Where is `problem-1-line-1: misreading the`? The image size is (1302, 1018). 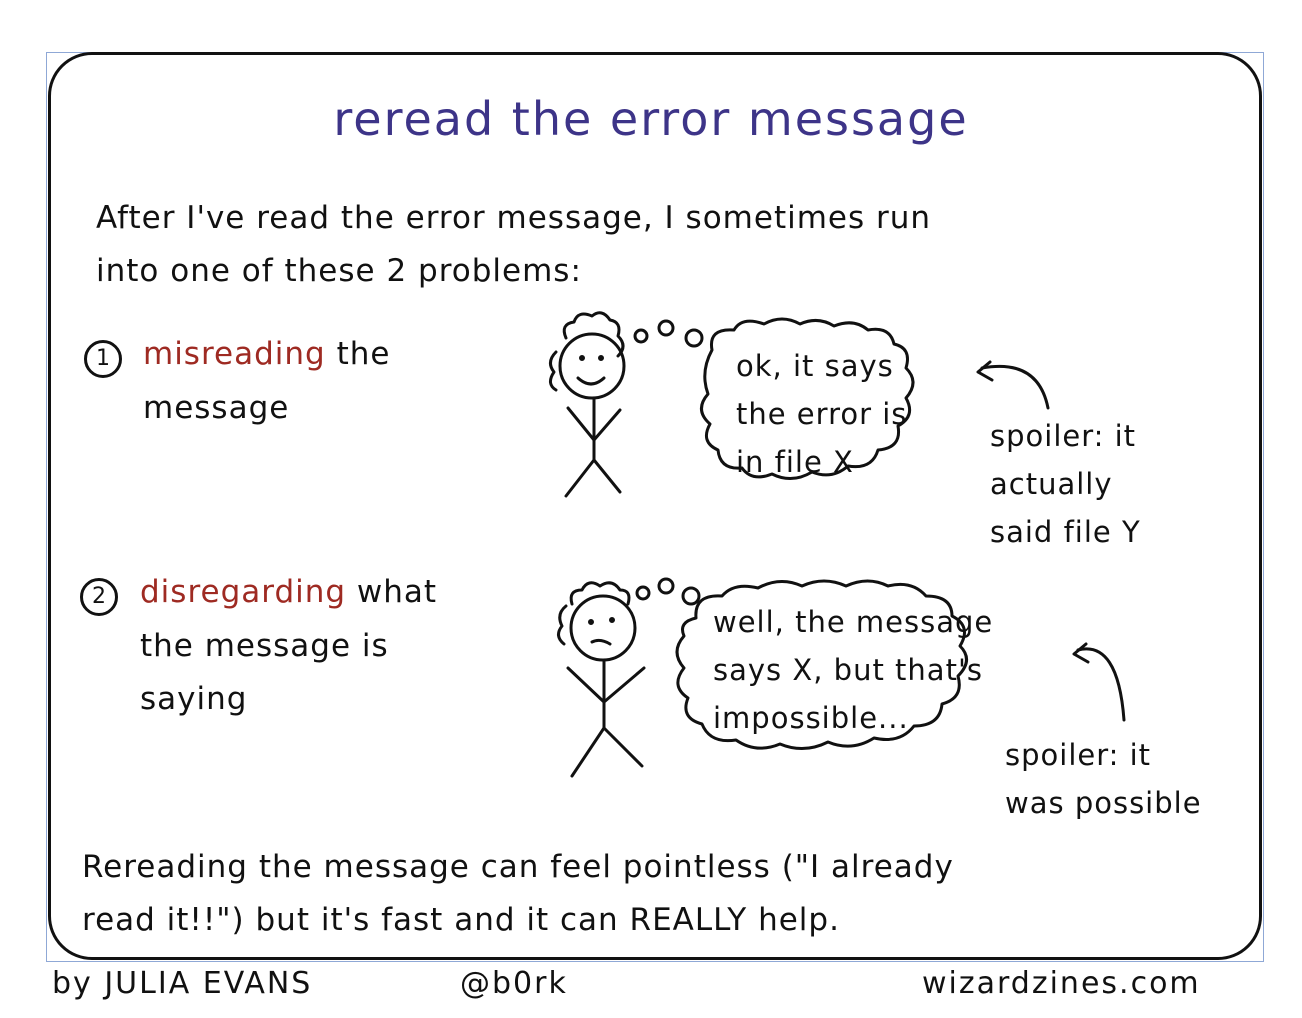 problem-1-line-1: misreading the is located at coordinates (266, 354).